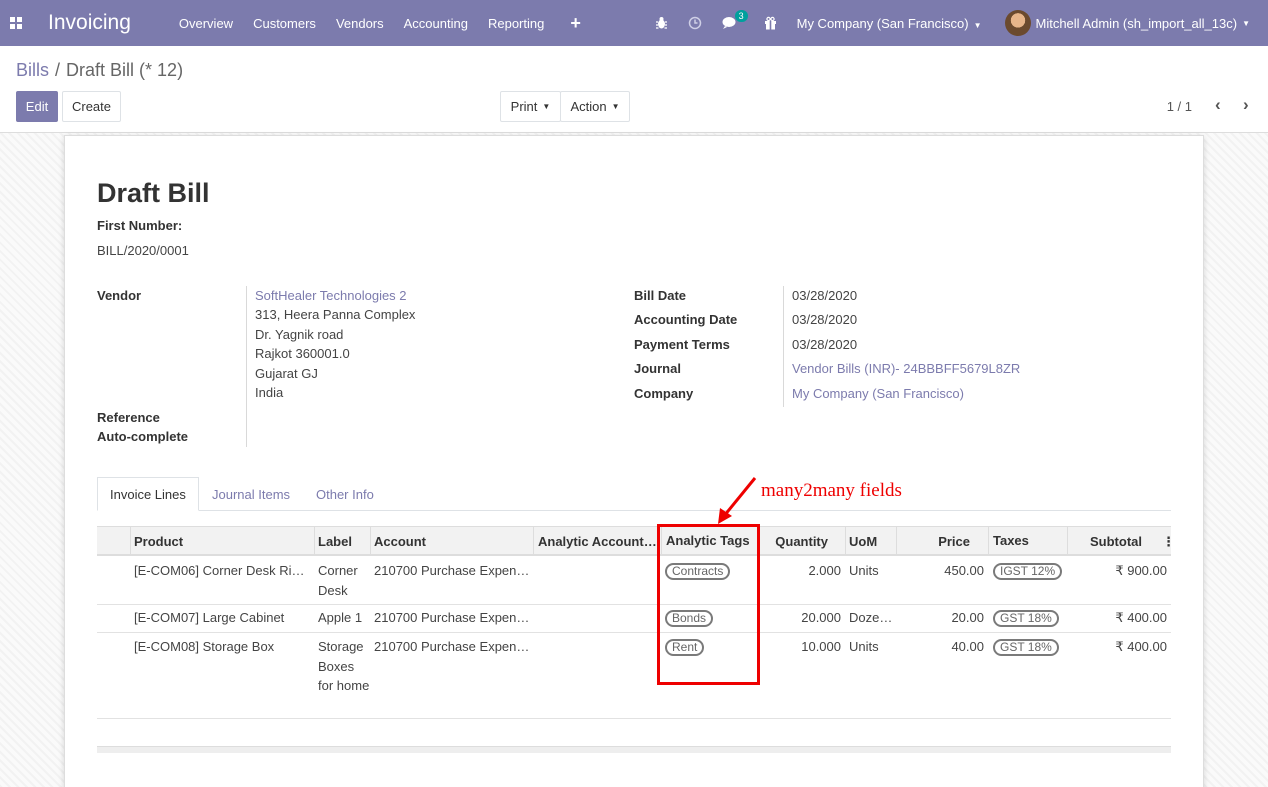 This screenshot has width=1268, height=787. What do you see at coordinates (825, 319) in the screenshot?
I see `accounting-date-value: 03/28/2020` at bounding box center [825, 319].